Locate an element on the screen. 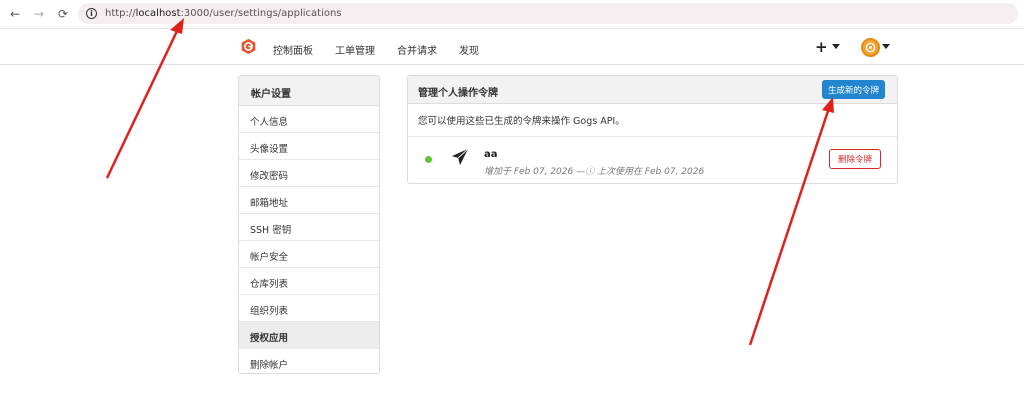 The width and height of the screenshot is (1024, 420). nav-pull-requests: 合并请求 is located at coordinates (417, 49).